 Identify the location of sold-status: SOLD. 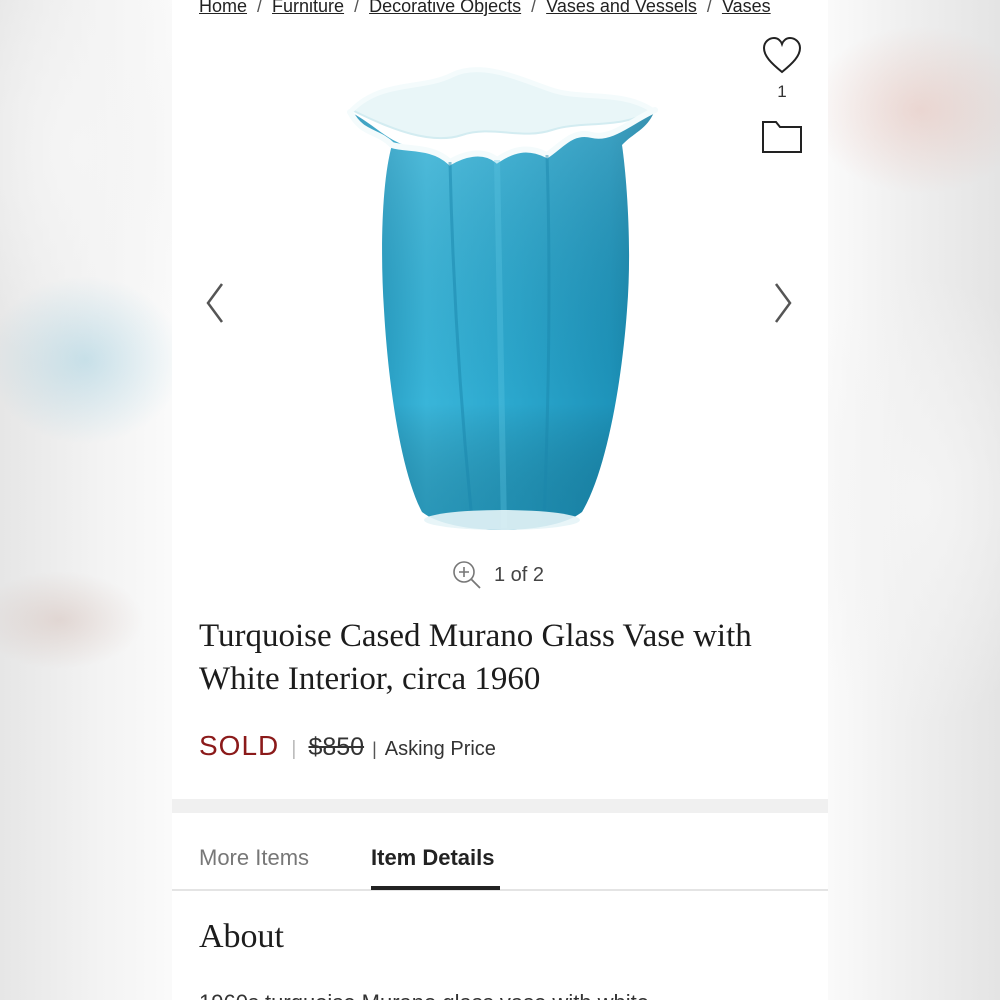
(239, 745).